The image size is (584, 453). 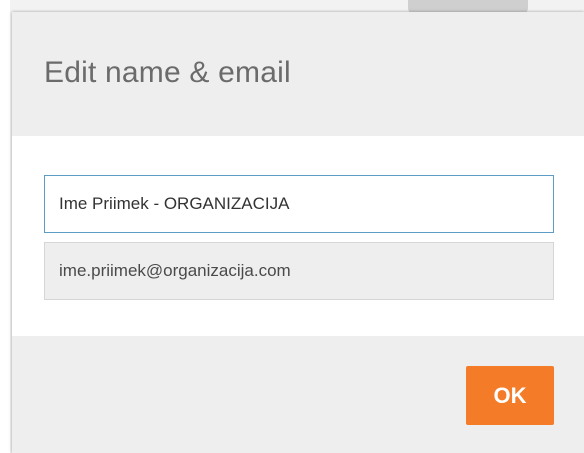 What do you see at coordinates (167, 72) in the screenshot?
I see `dialog-title: Edit name & email` at bounding box center [167, 72].